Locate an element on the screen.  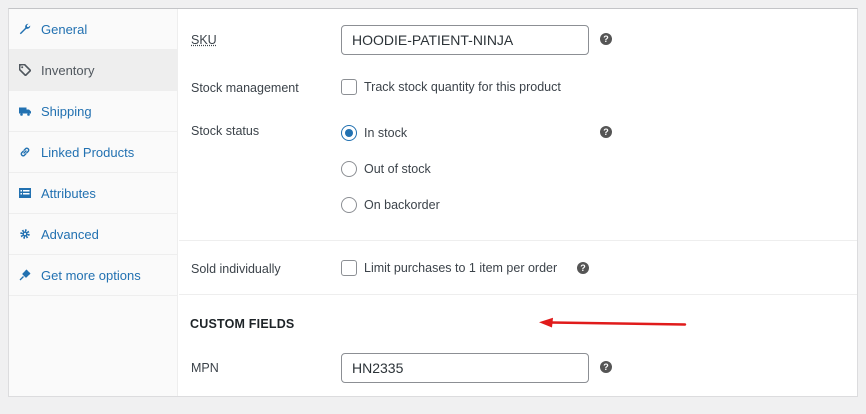
tab-label: General is located at coordinates (64, 29).